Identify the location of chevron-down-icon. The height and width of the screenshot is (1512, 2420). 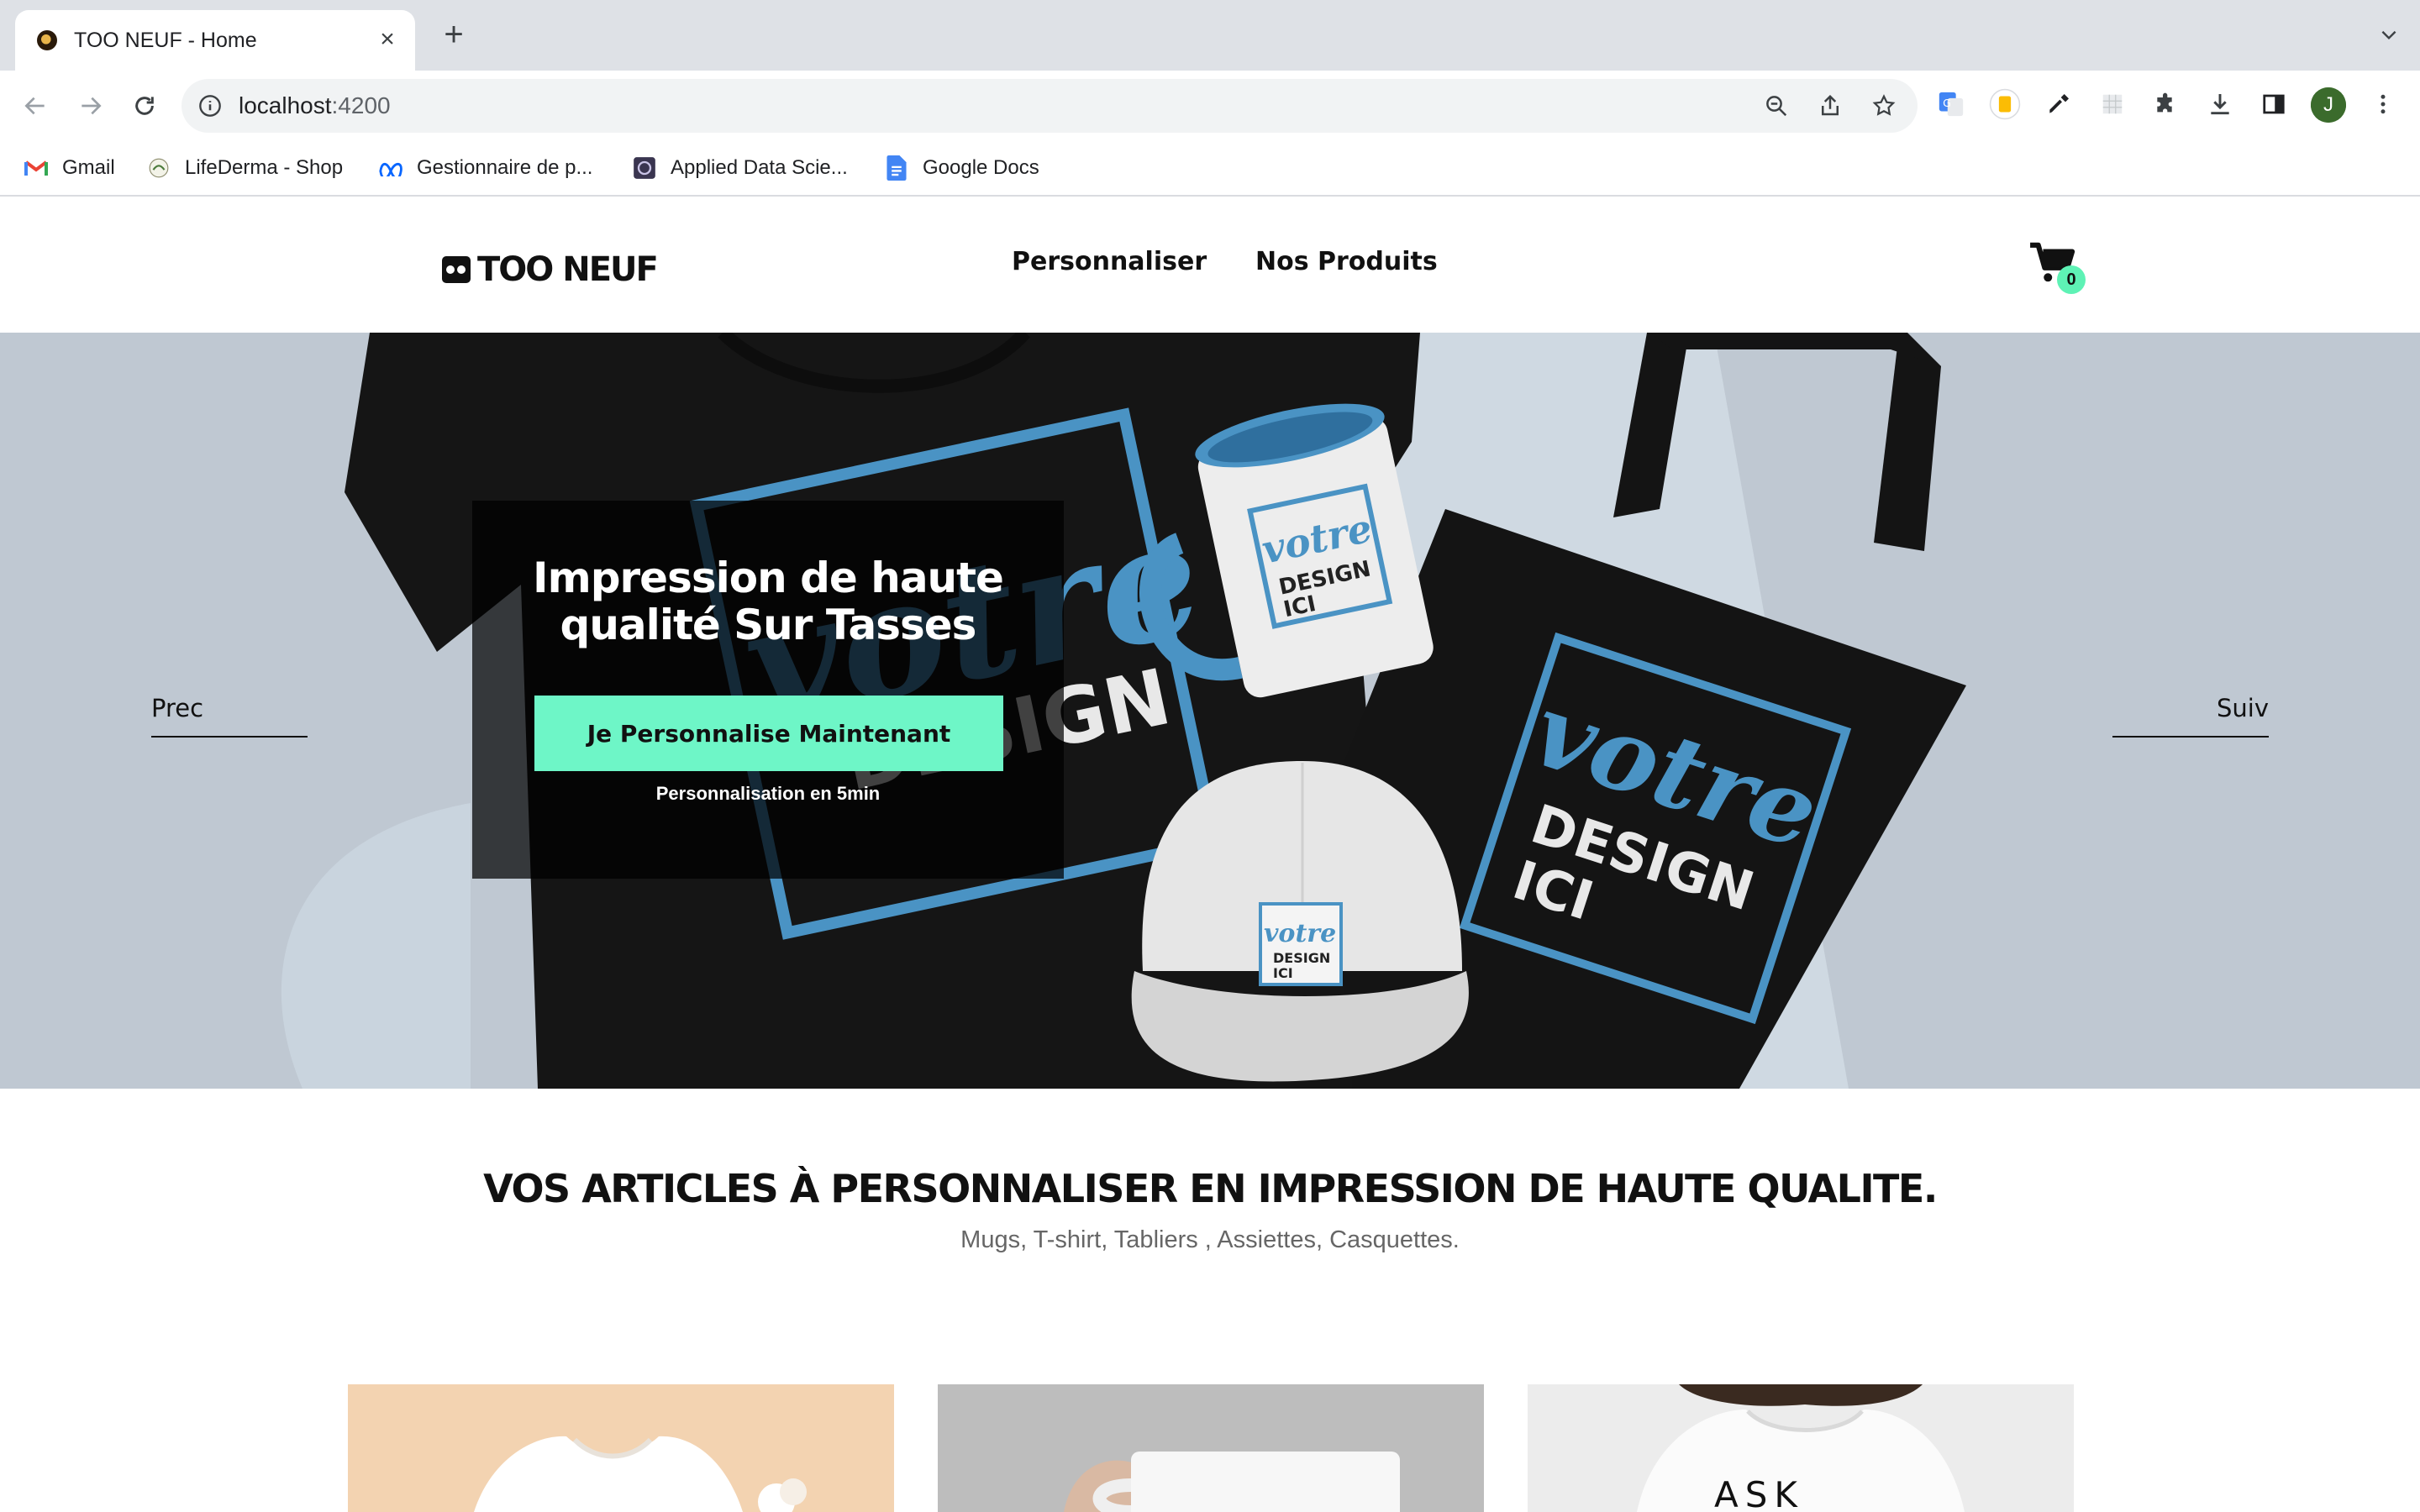
(2389, 34).